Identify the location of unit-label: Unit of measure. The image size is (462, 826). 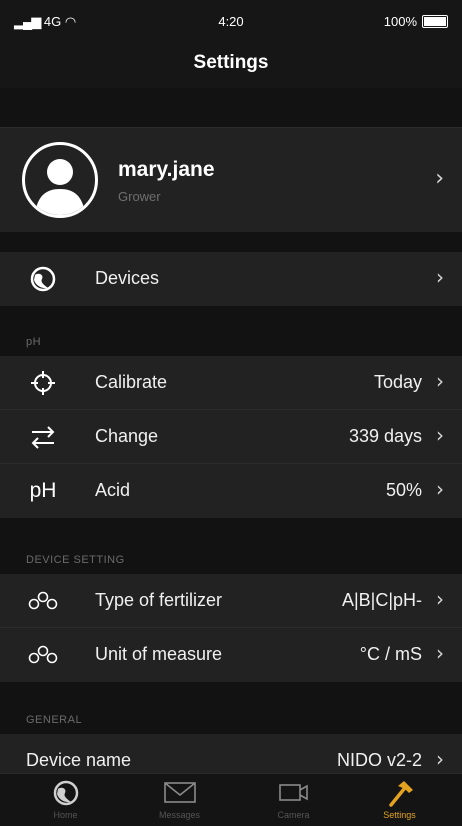
(159, 654).